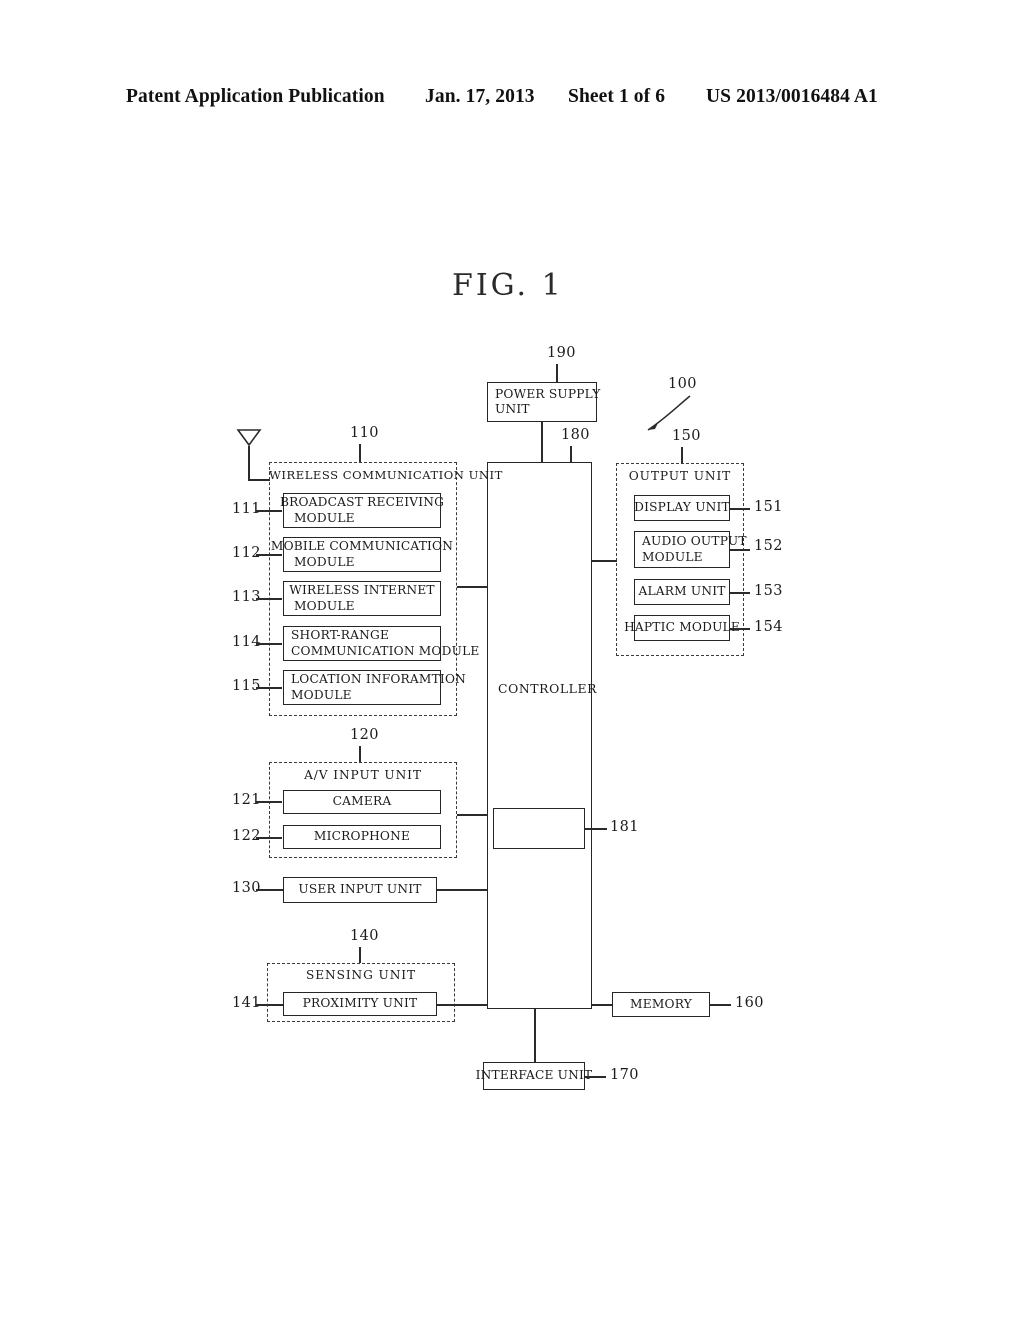 The image size is (1024, 1320). I want to click on ref-115-label: 115, so click(246, 686).